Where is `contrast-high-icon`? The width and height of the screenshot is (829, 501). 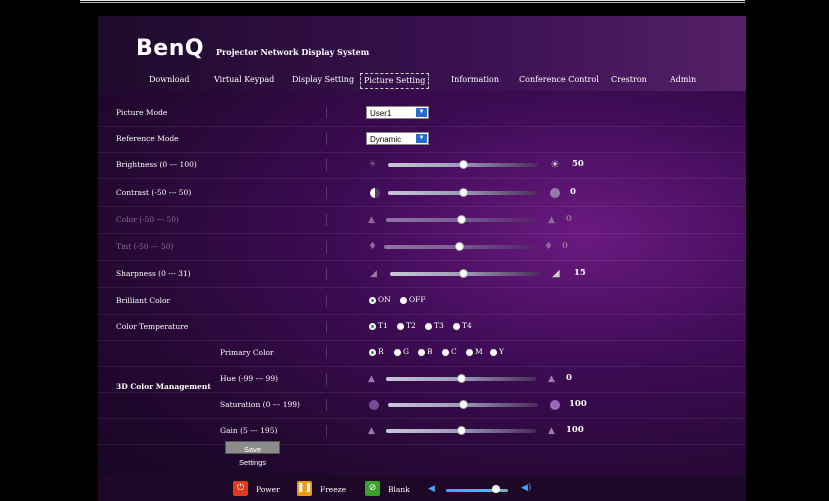 contrast-high-icon is located at coordinates (555, 193).